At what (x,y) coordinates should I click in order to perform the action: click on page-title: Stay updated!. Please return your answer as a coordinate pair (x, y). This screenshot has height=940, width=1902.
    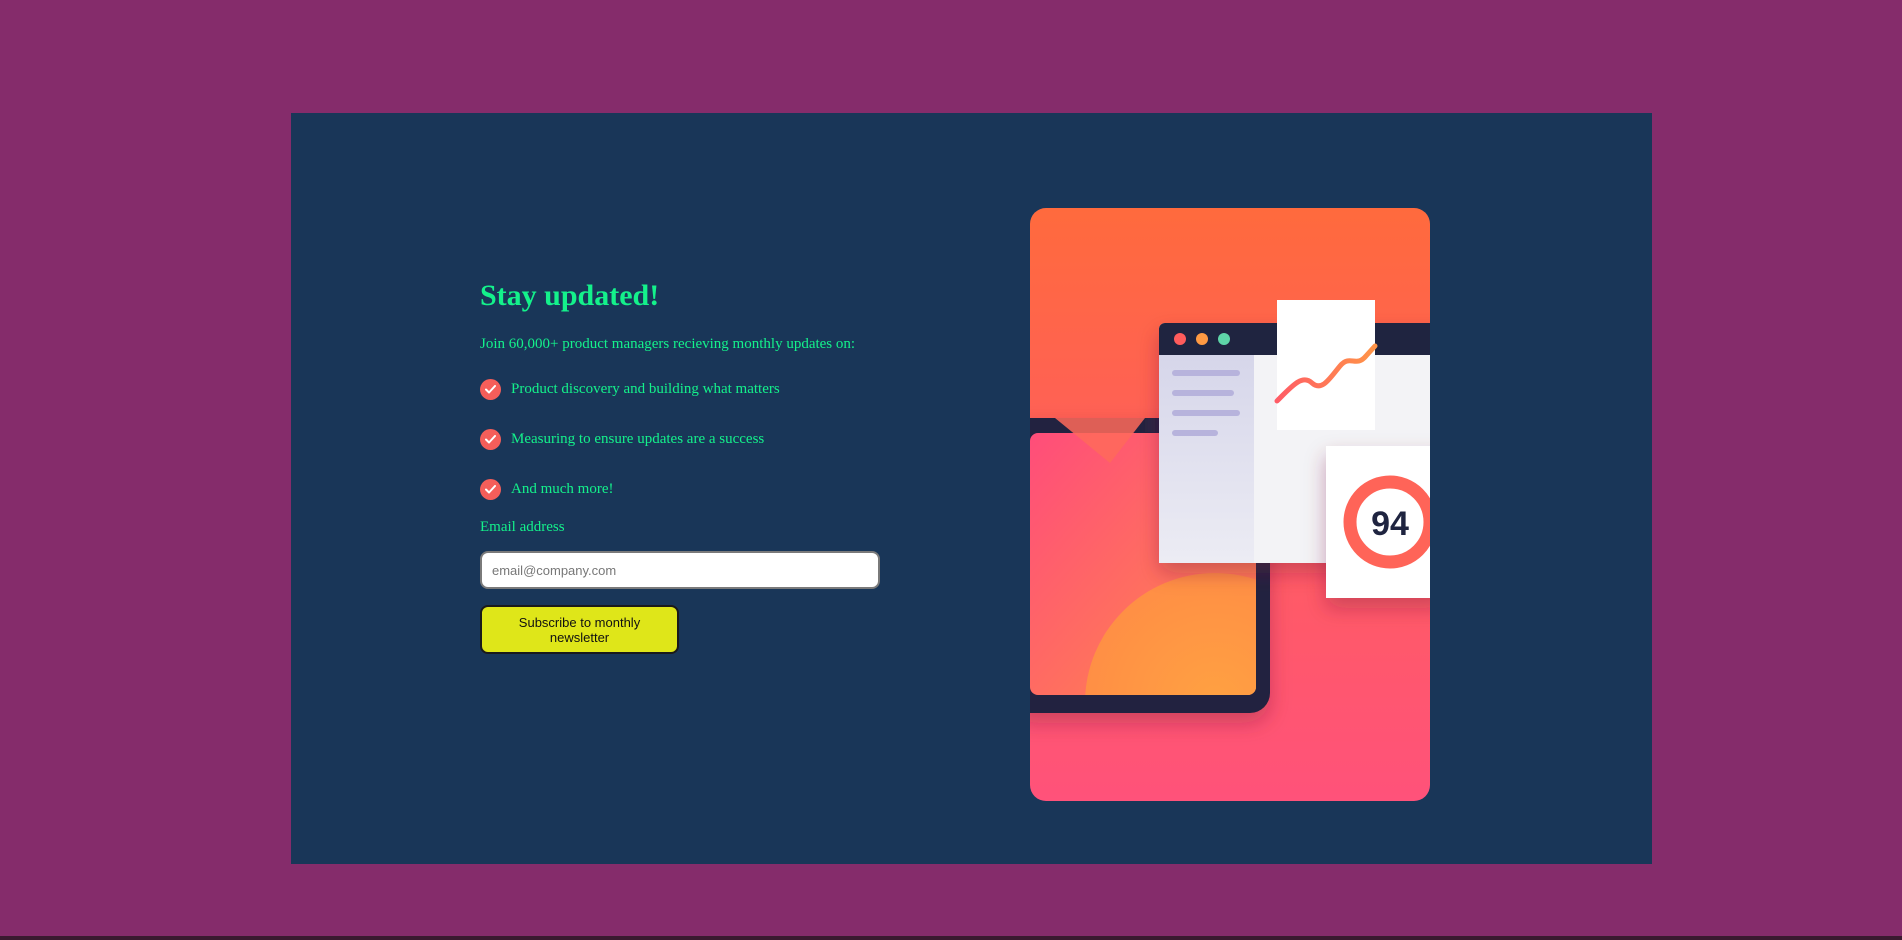
    Looking at the image, I should click on (570, 295).